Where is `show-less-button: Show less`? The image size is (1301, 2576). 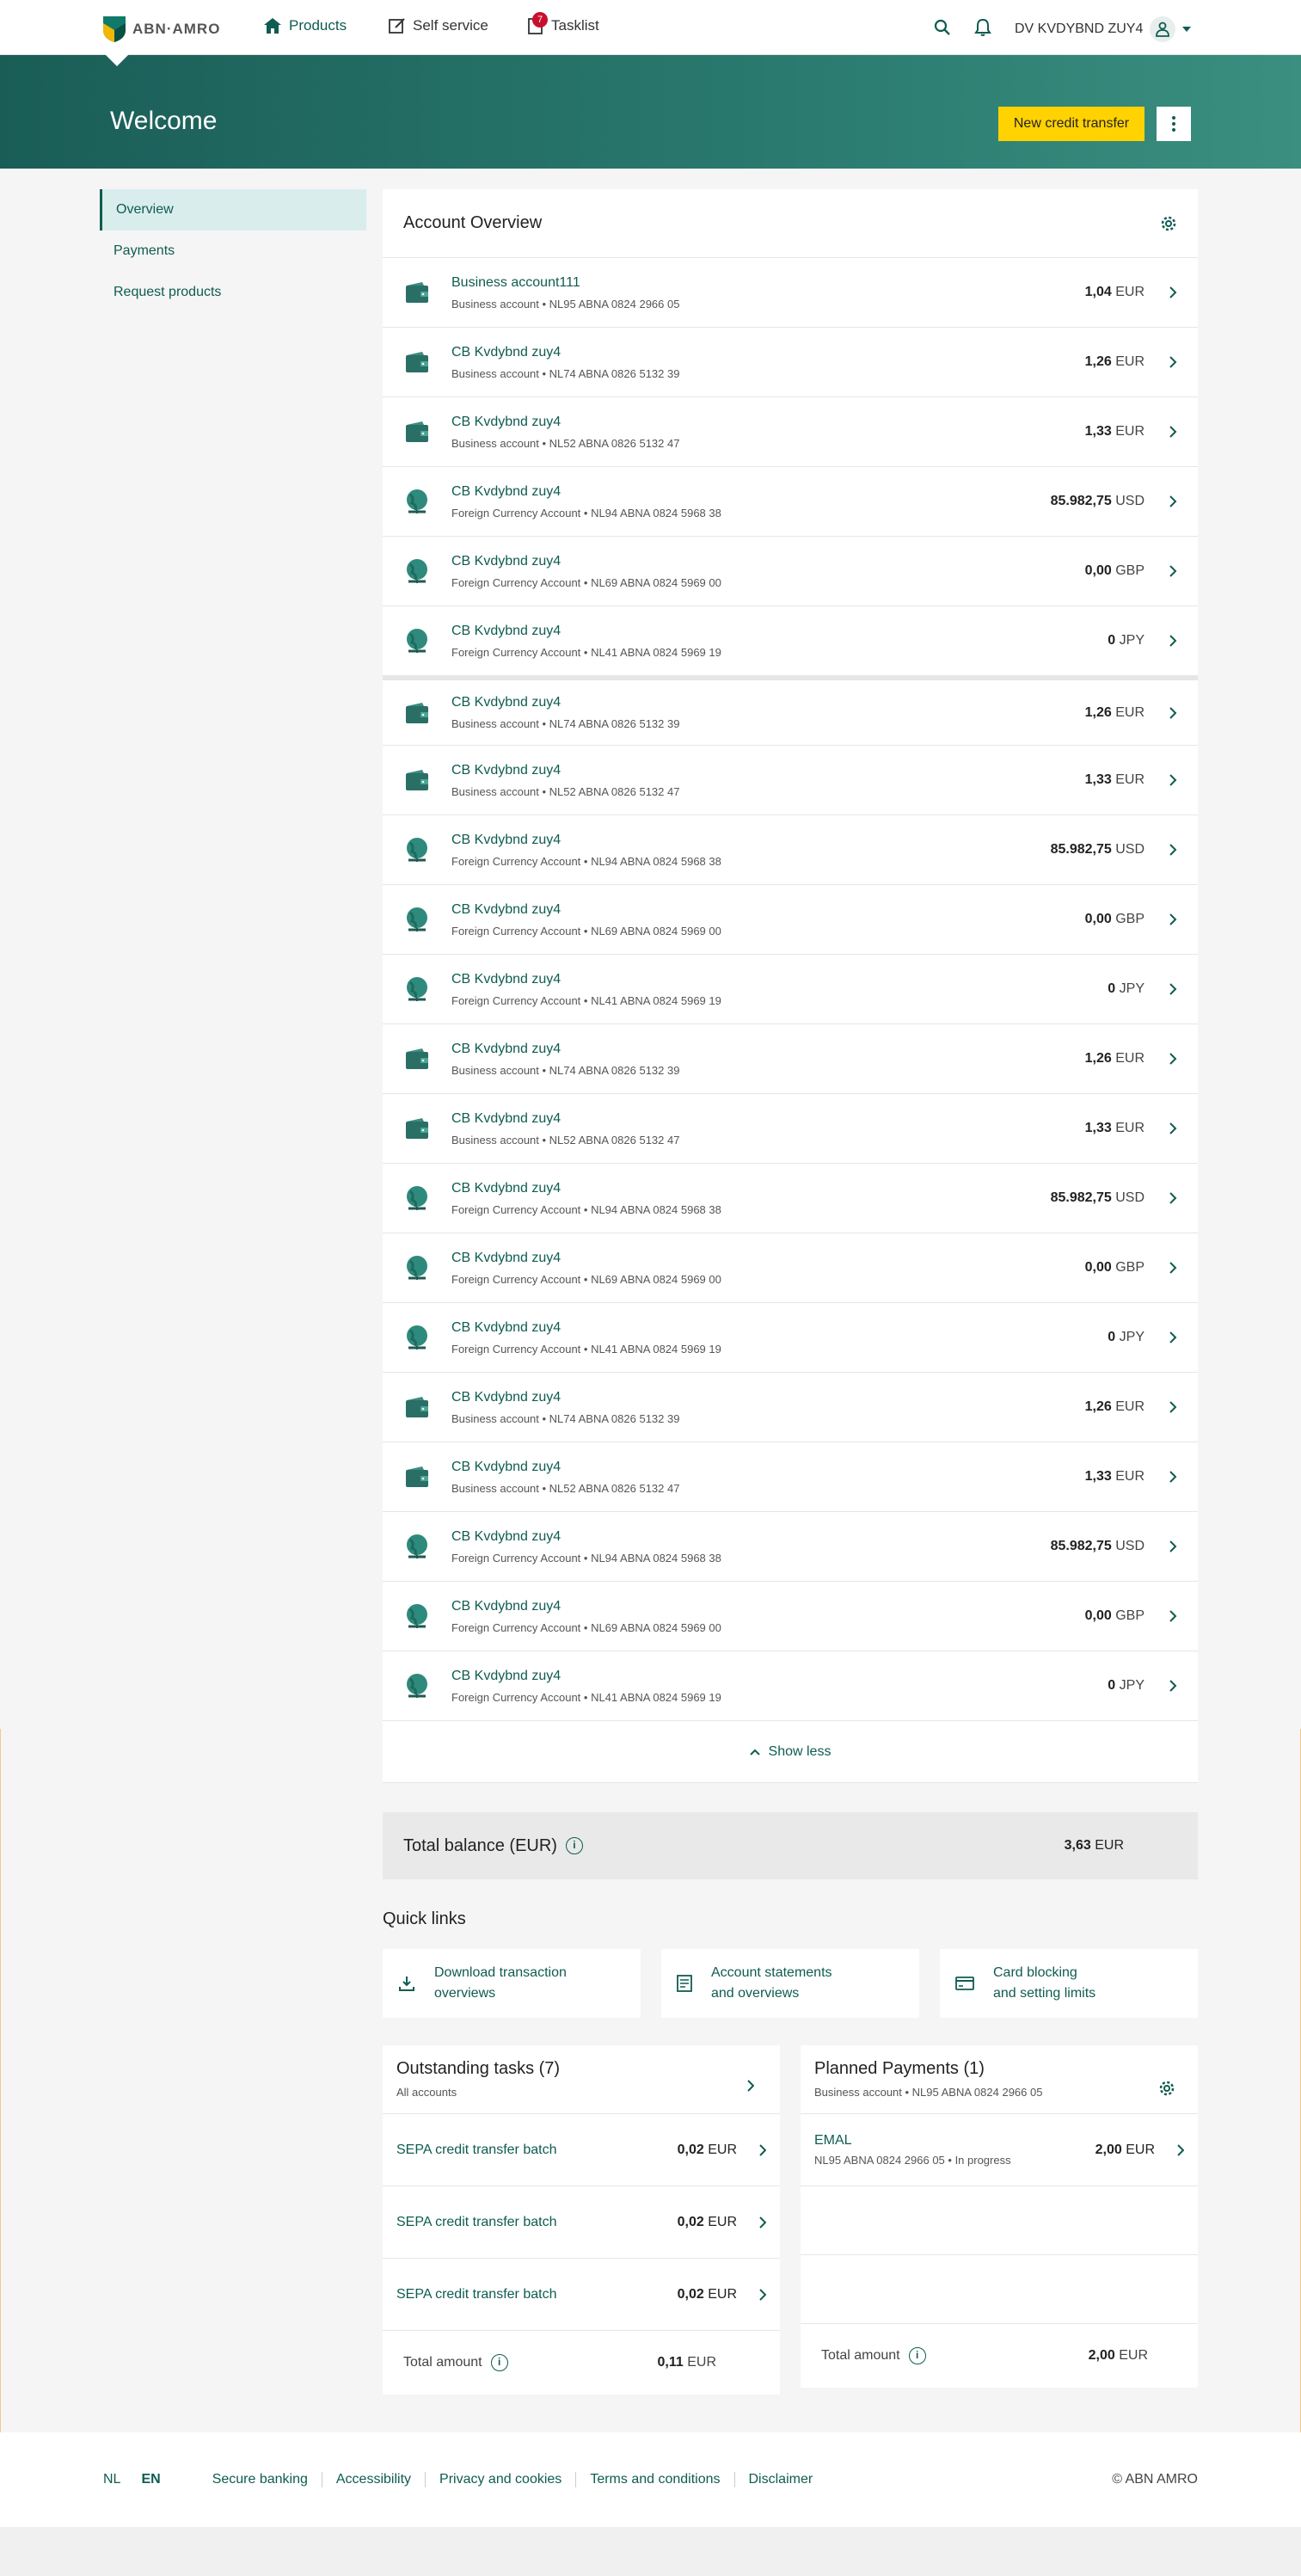 show-less-button: Show less is located at coordinates (791, 1752).